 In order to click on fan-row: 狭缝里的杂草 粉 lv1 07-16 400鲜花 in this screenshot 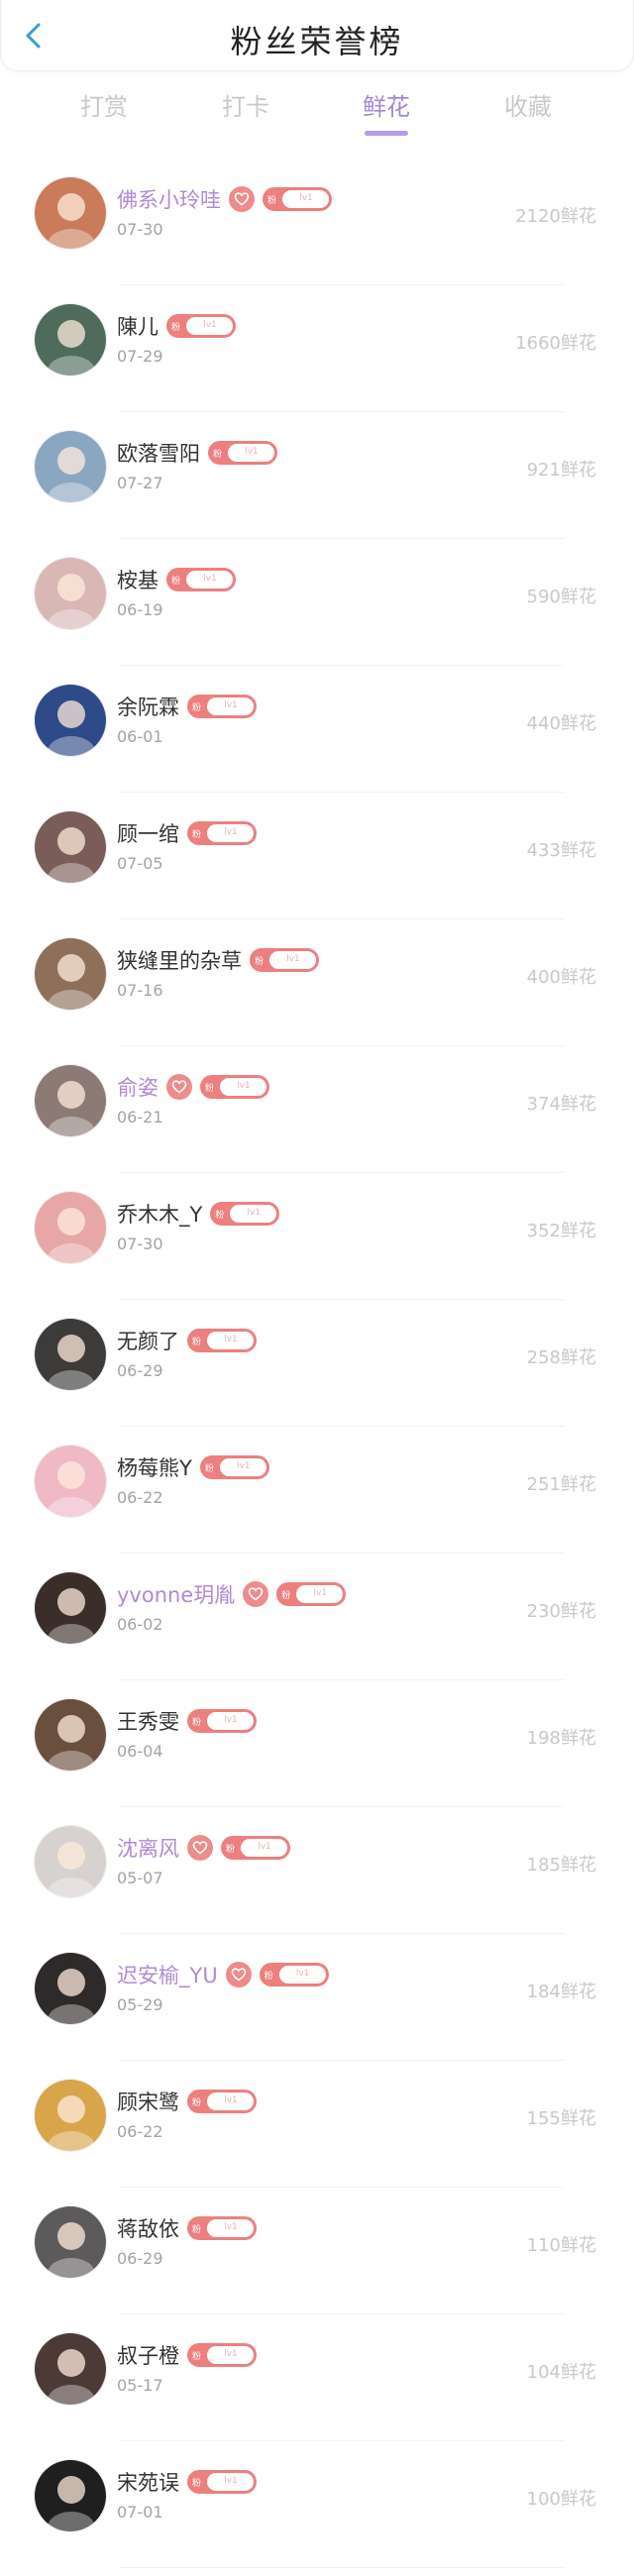, I will do `click(317, 982)`.